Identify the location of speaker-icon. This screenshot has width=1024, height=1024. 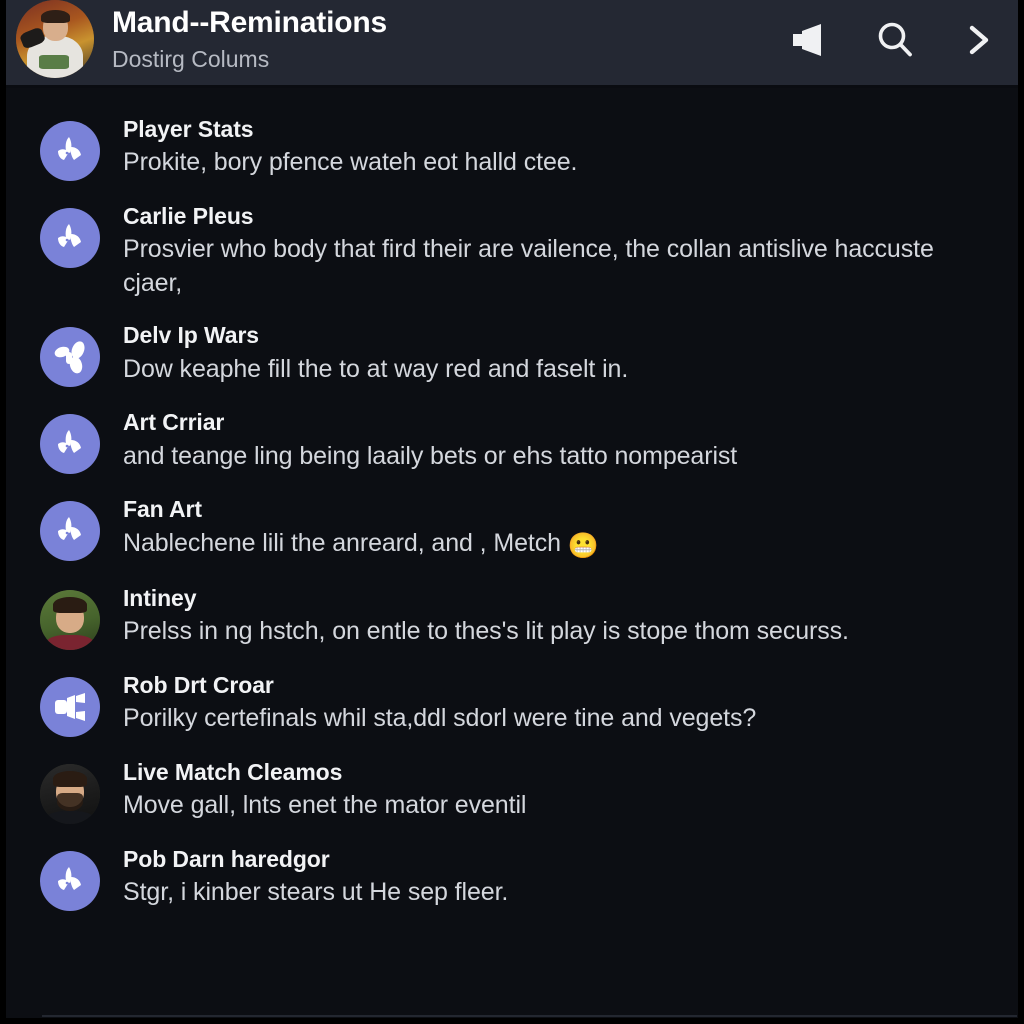
(811, 40).